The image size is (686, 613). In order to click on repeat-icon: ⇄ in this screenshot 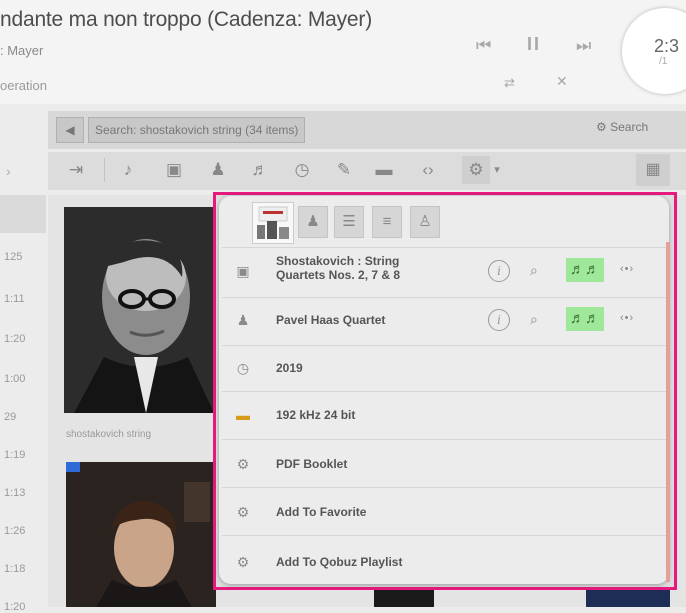, I will do `click(509, 82)`.